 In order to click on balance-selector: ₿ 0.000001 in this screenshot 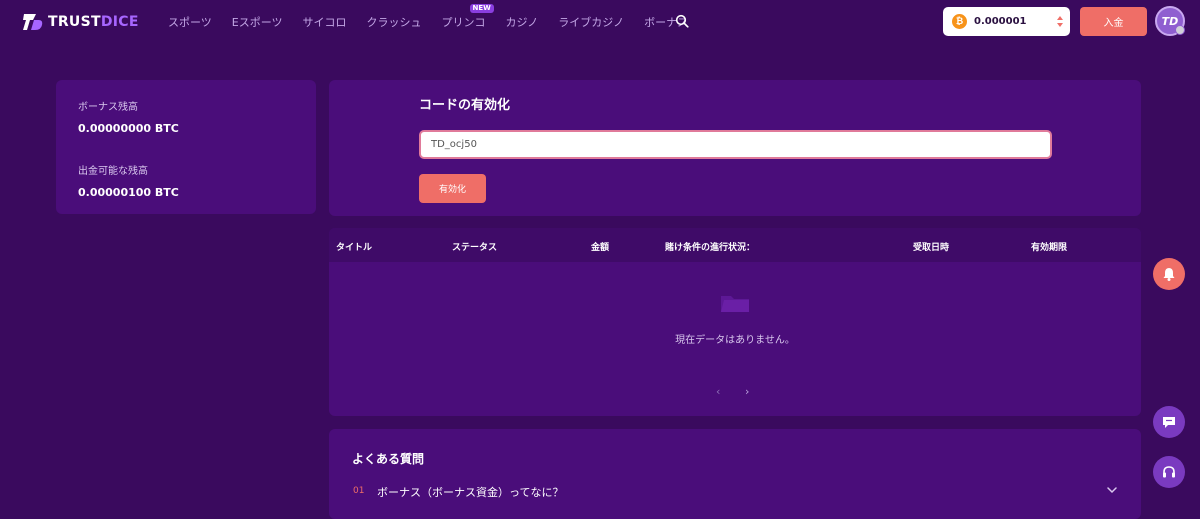, I will do `click(1006, 21)`.